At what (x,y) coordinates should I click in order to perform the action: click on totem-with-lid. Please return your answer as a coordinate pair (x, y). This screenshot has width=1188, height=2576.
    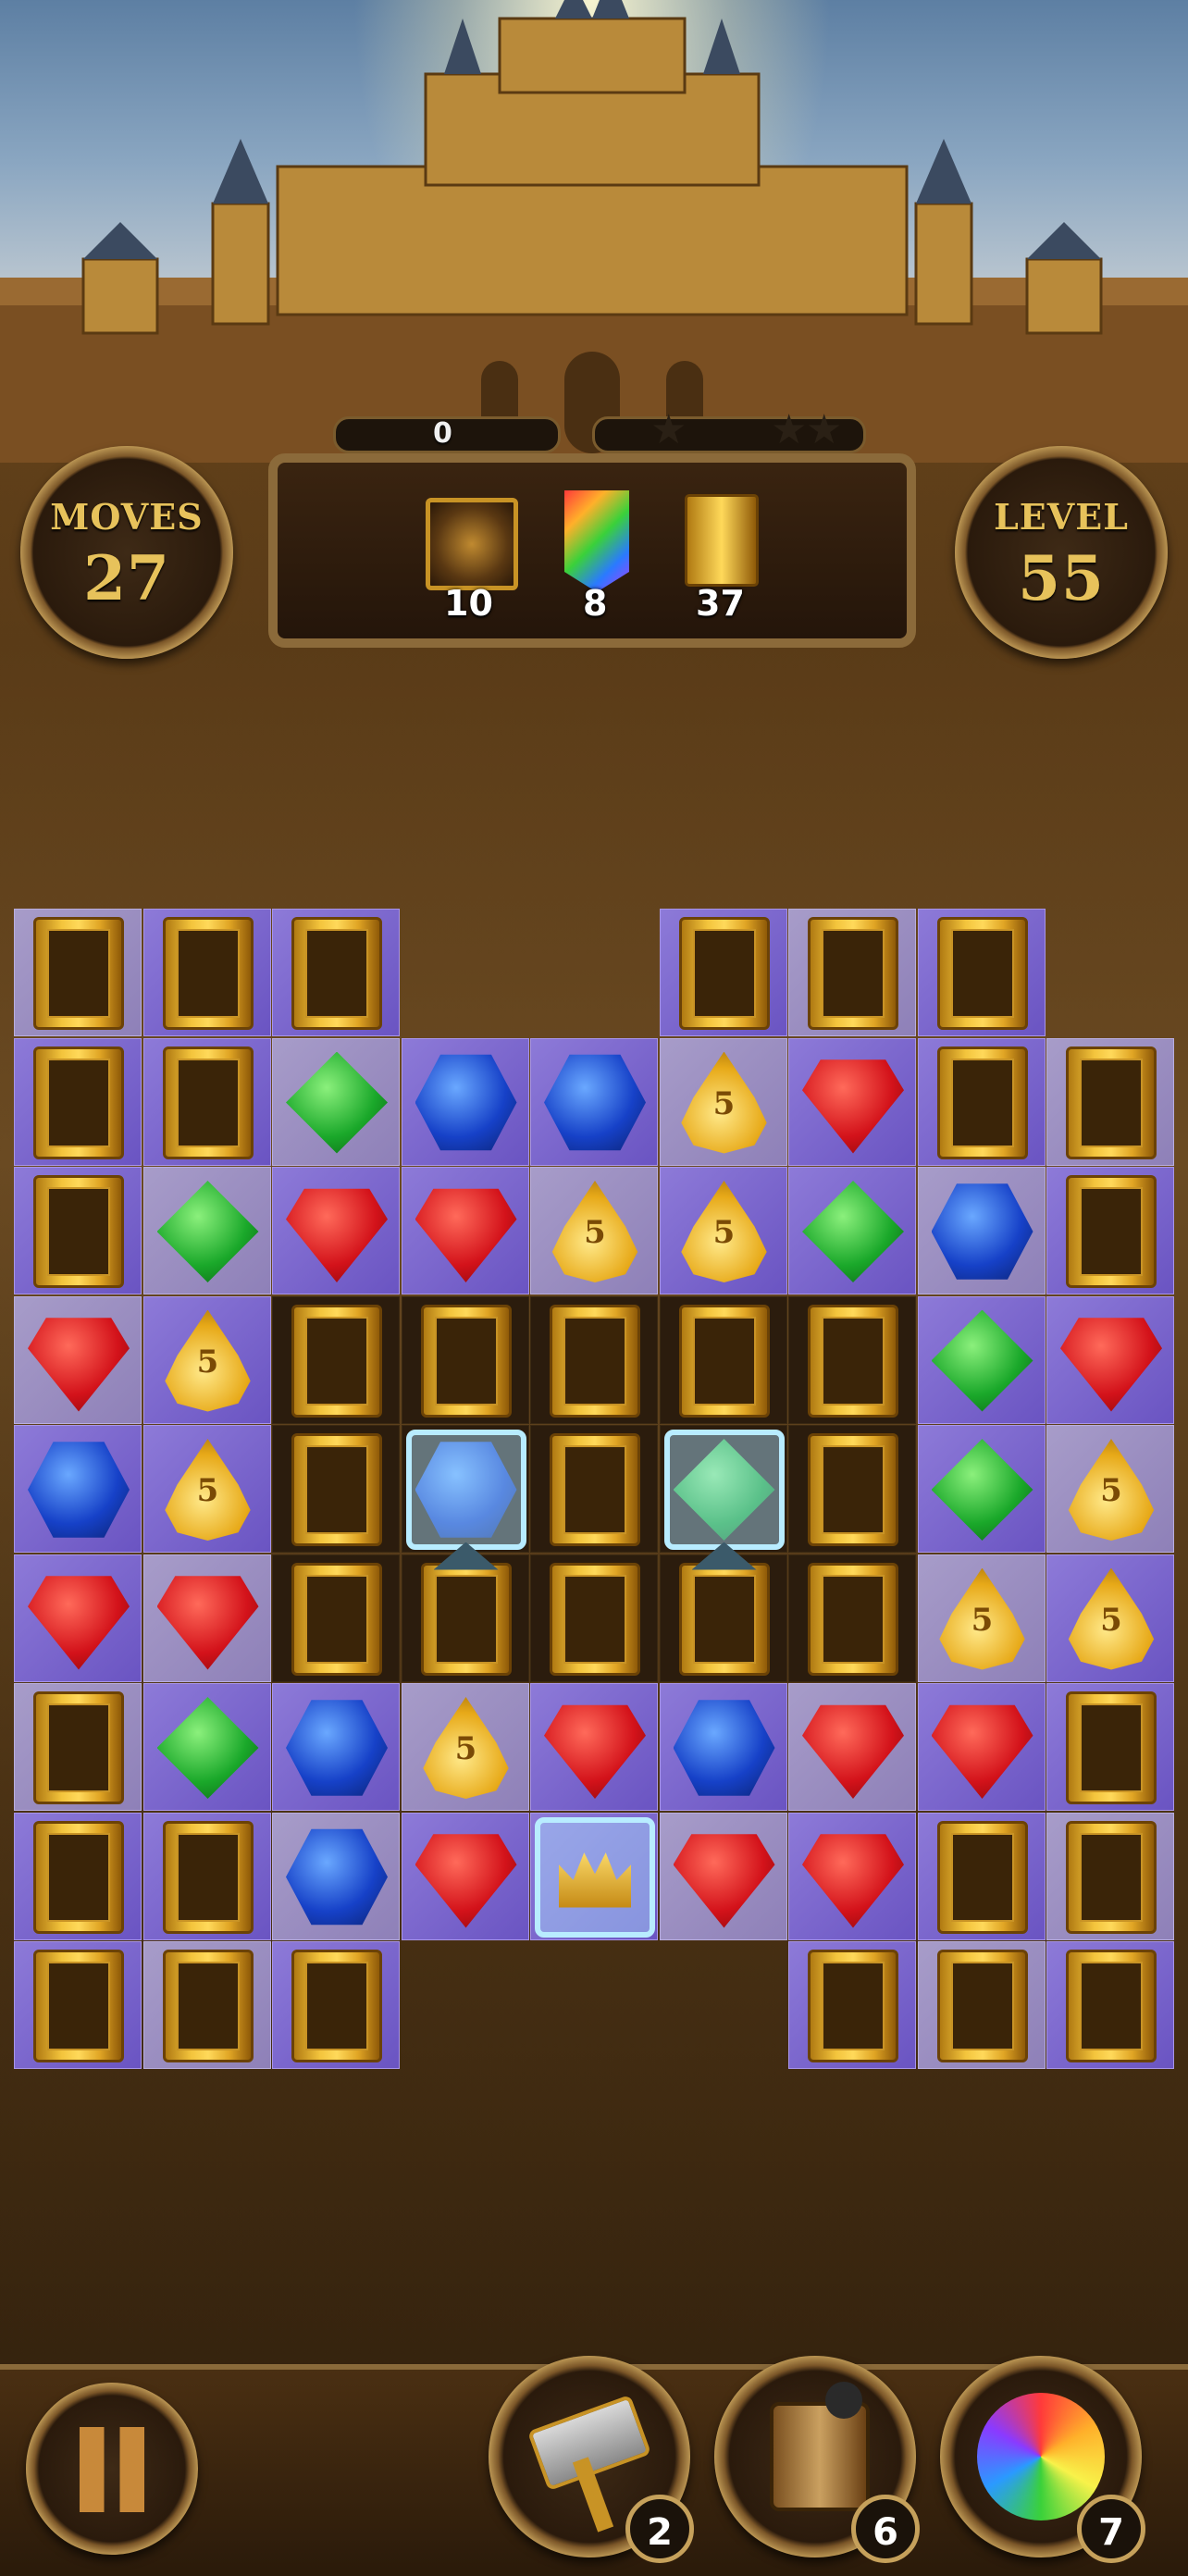
    Looking at the image, I should click on (466, 1619).